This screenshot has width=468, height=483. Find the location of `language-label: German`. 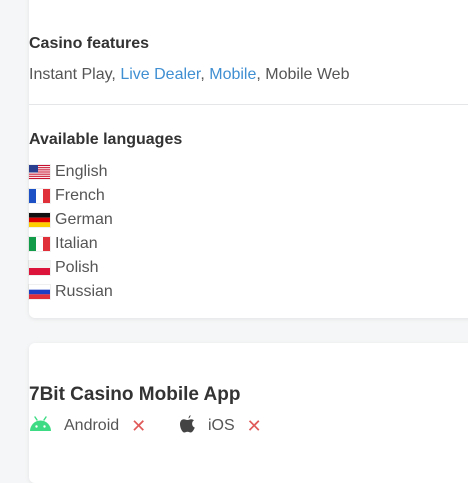

language-label: German is located at coordinates (84, 219).